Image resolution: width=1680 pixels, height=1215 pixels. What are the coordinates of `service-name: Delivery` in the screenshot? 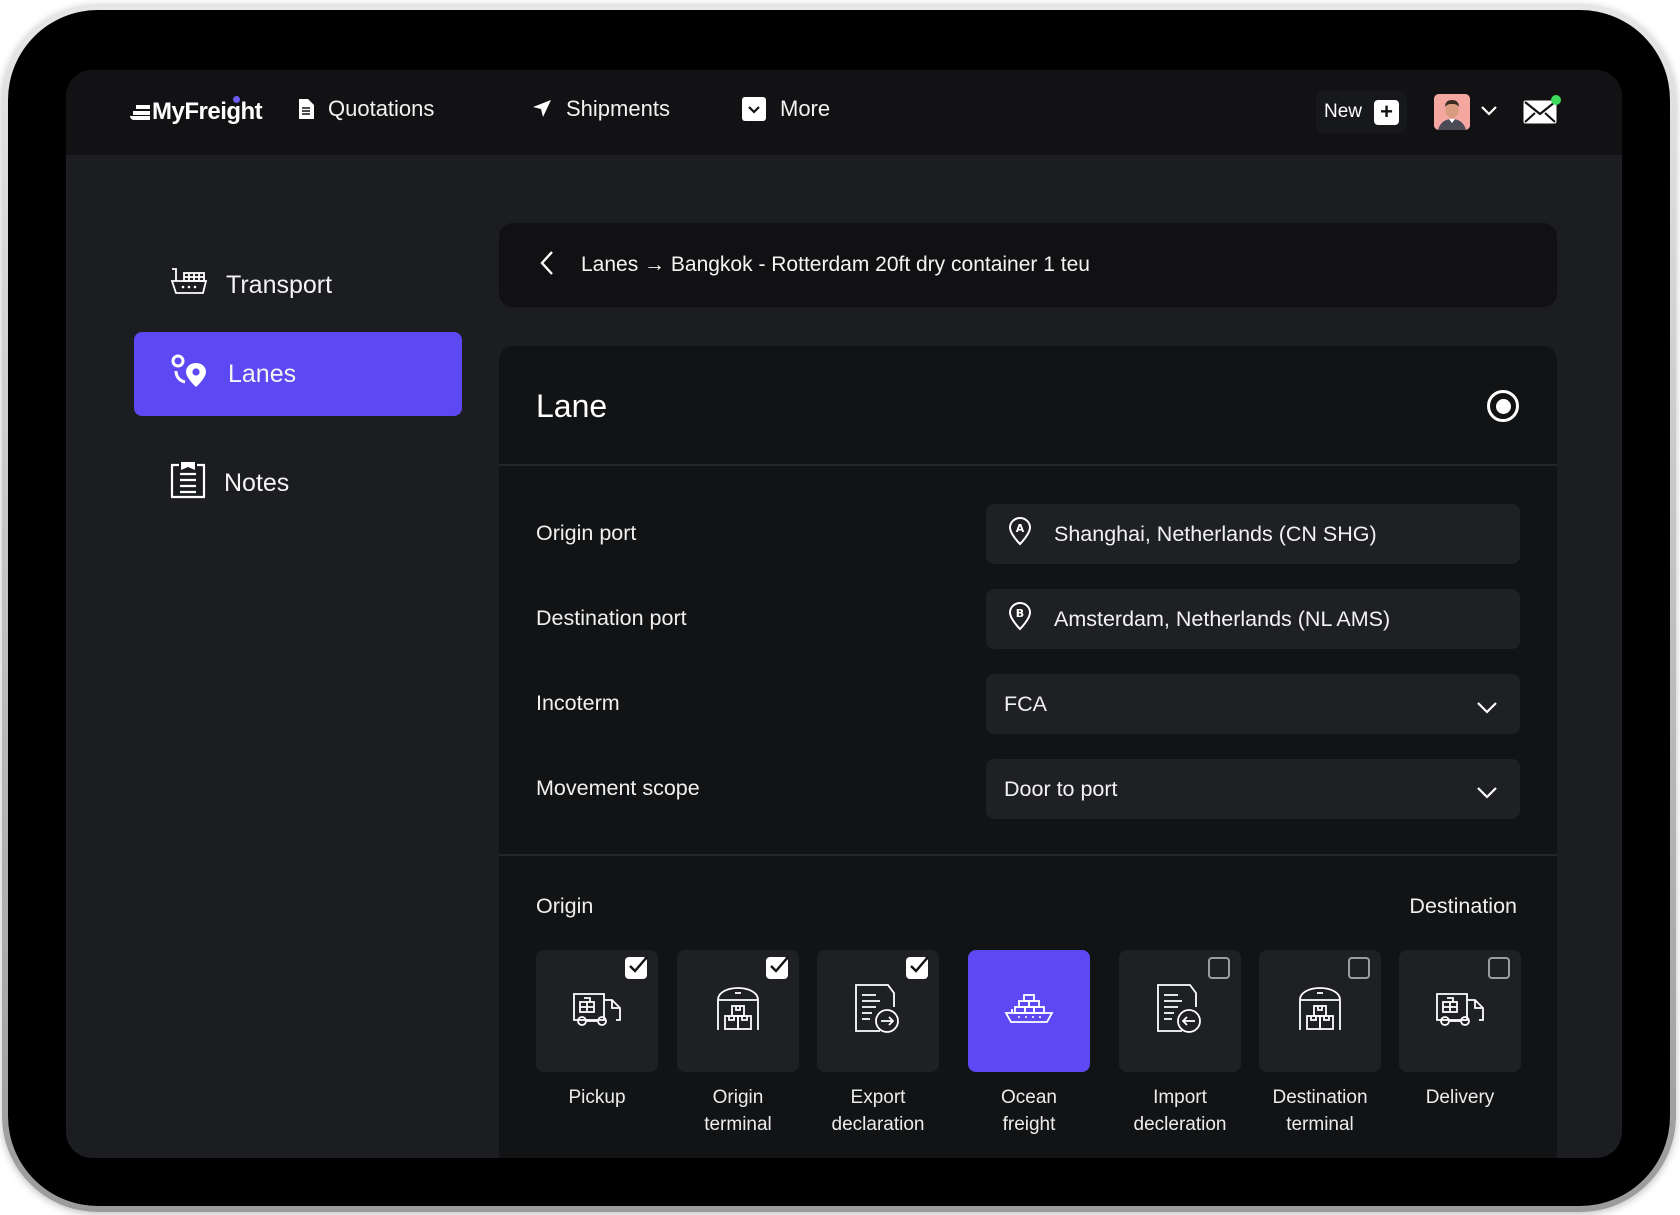 It's located at (1460, 1097).